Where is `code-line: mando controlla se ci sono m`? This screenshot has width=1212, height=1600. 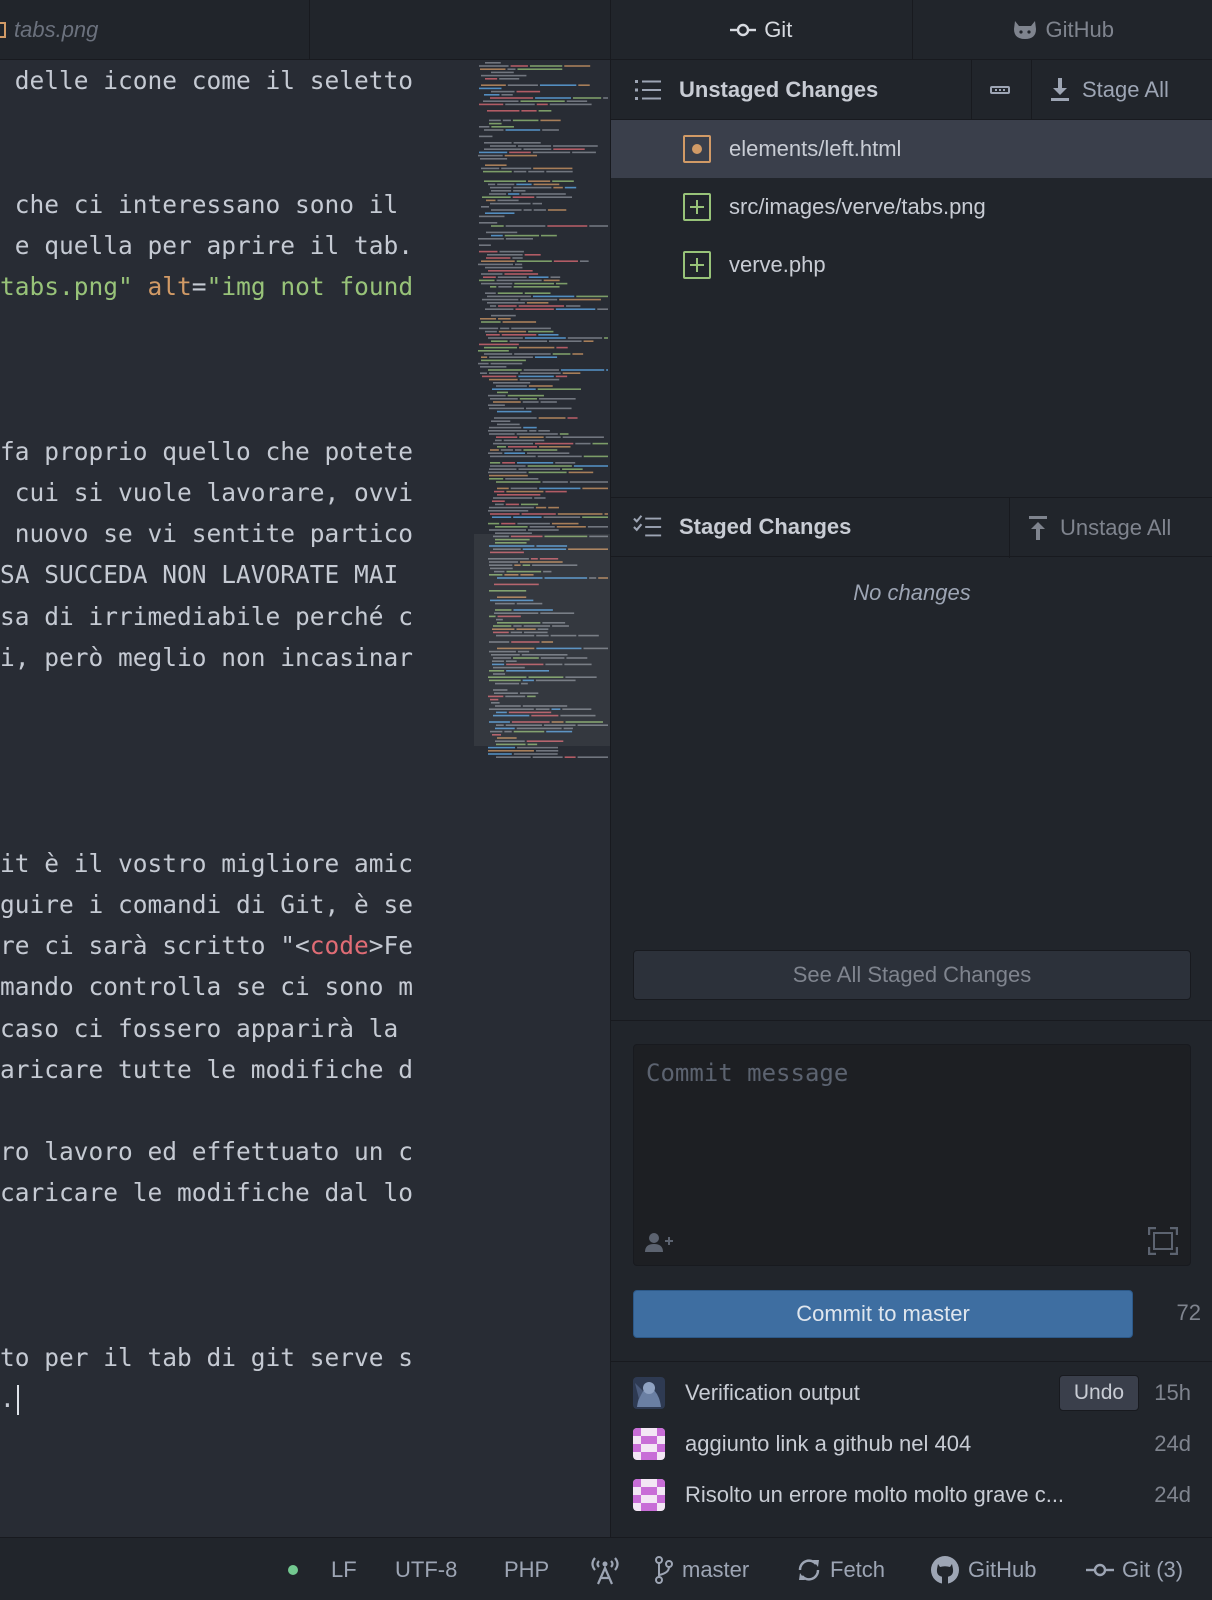 code-line: mando controlla se ci sono m is located at coordinates (237, 987).